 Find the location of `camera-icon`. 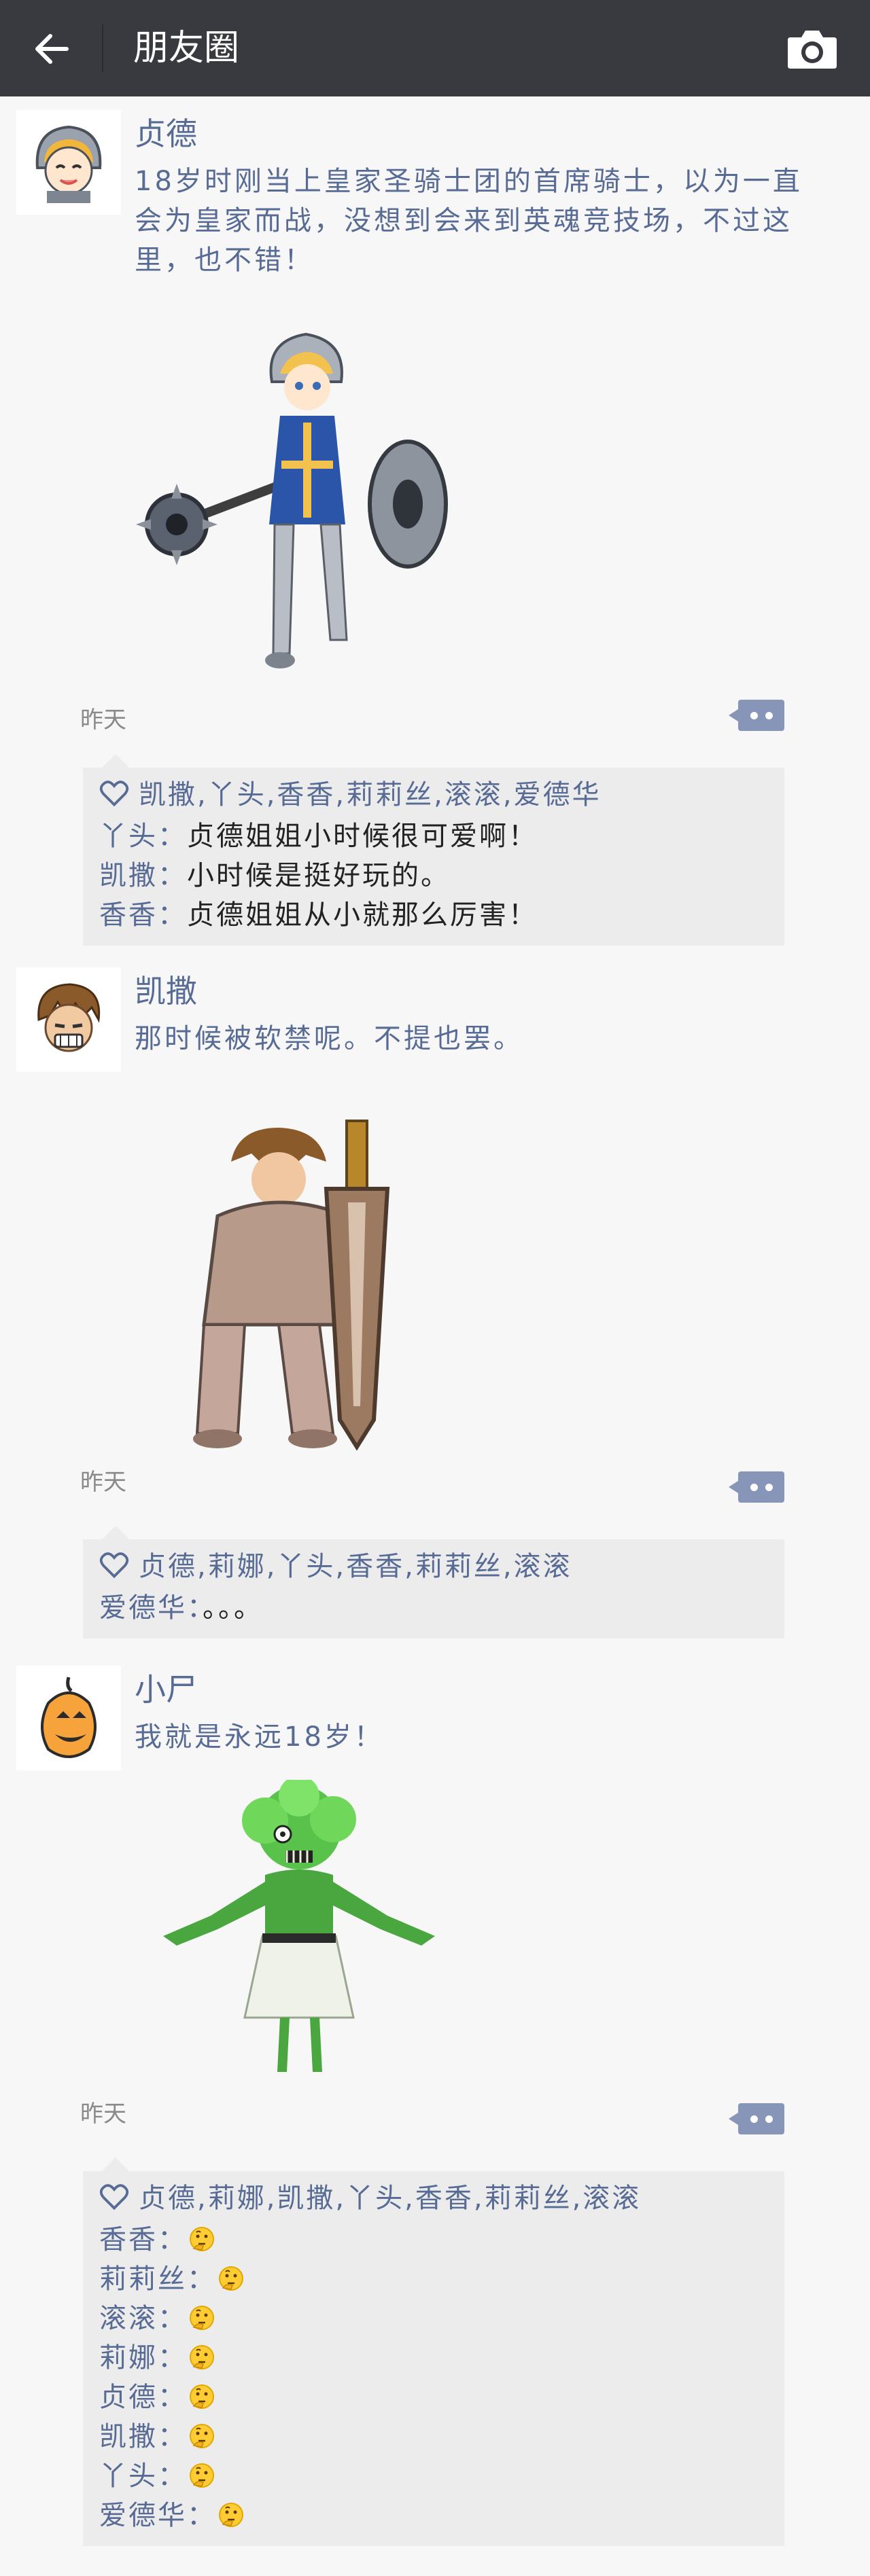

camera-icon is located at coordinates (812, 50).